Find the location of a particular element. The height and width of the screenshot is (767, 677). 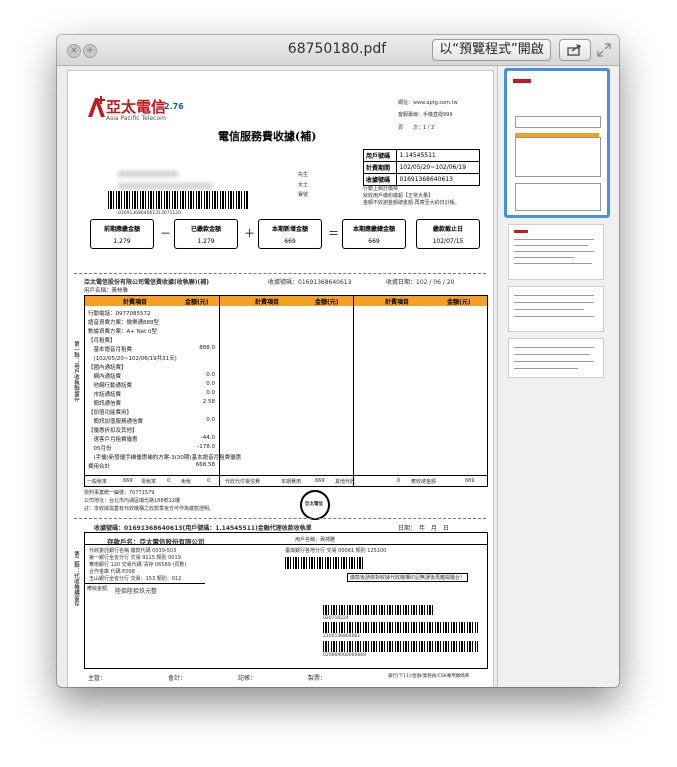

thumbnail-sidebar is located at coordinates (558, 376).